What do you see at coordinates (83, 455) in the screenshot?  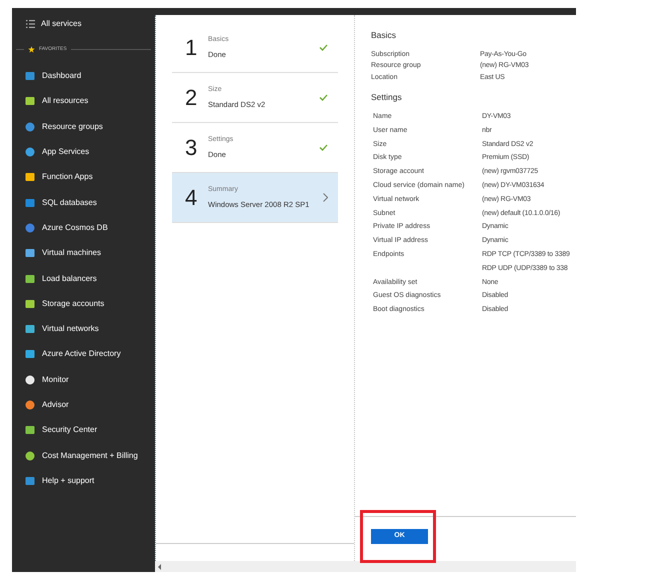 I see `sidebar-item: Cost Management + Billing` at bounding box center [83, 455].